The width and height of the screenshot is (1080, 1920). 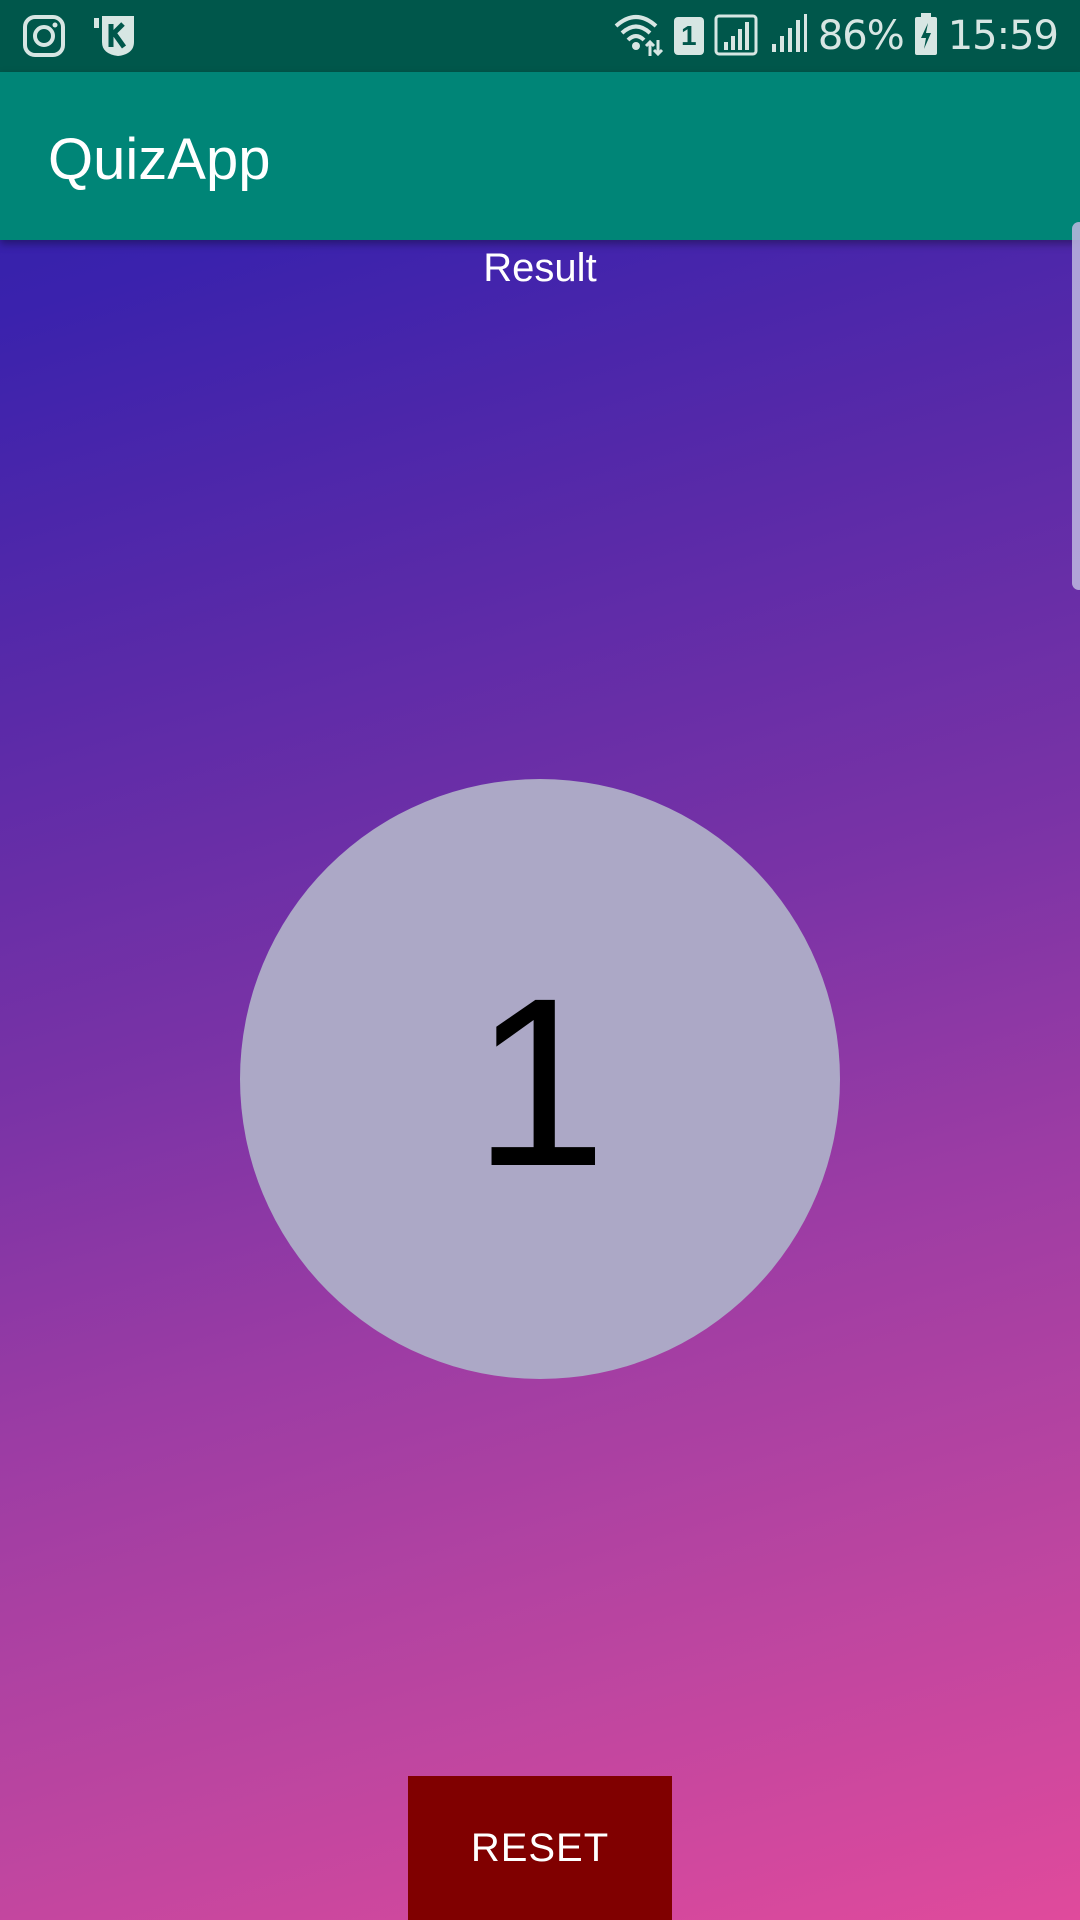 I want to click on app-title: QuizApp, so click(x=159, y=159).